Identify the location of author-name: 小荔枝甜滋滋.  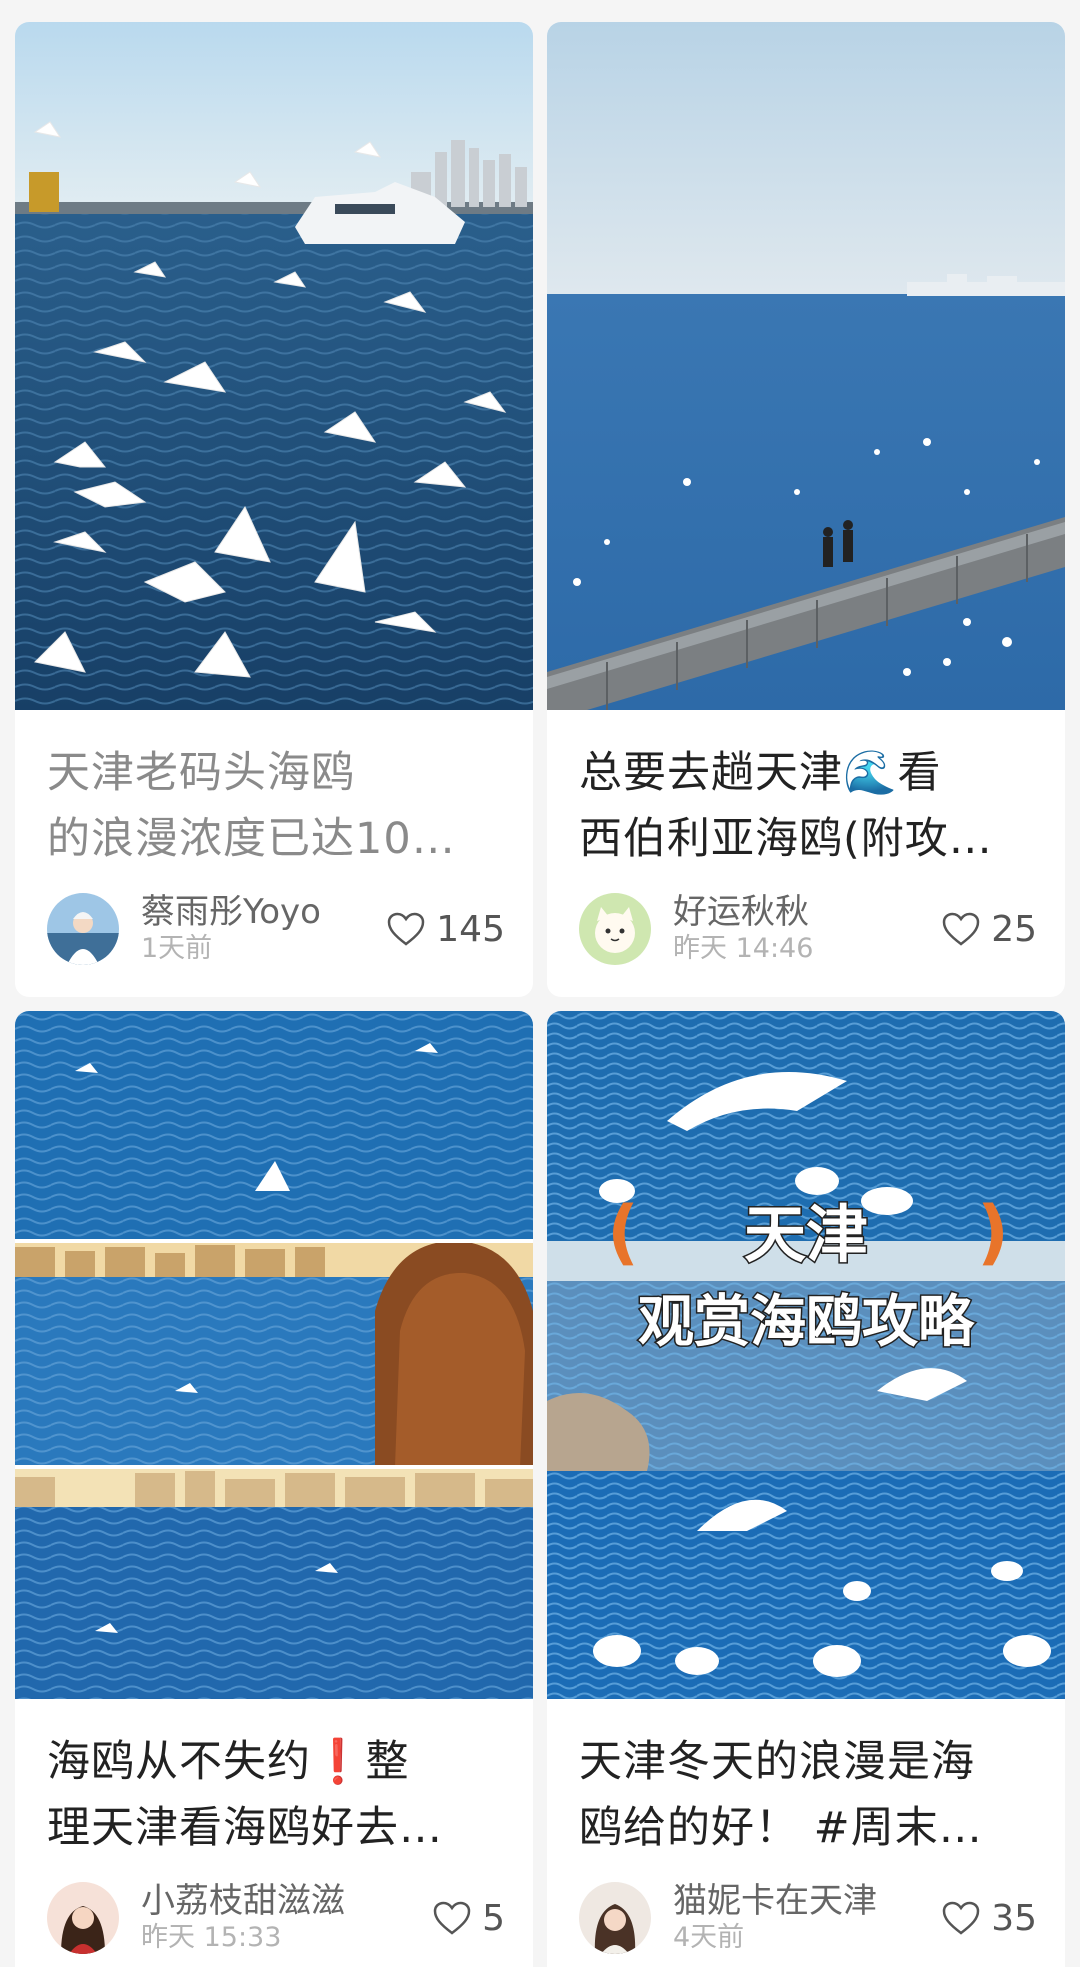
(286, 1901).